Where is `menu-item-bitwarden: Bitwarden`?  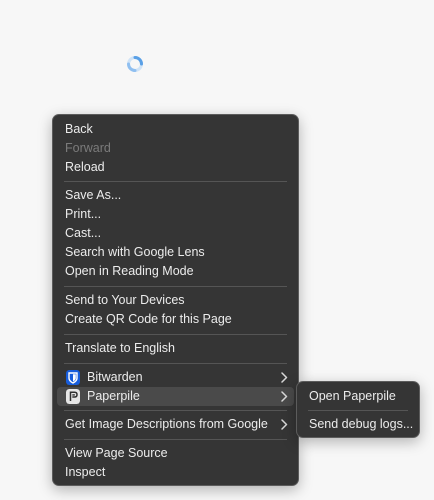
menu-item-bitwarden: Bitwarden is located at coordinates (175, 377).